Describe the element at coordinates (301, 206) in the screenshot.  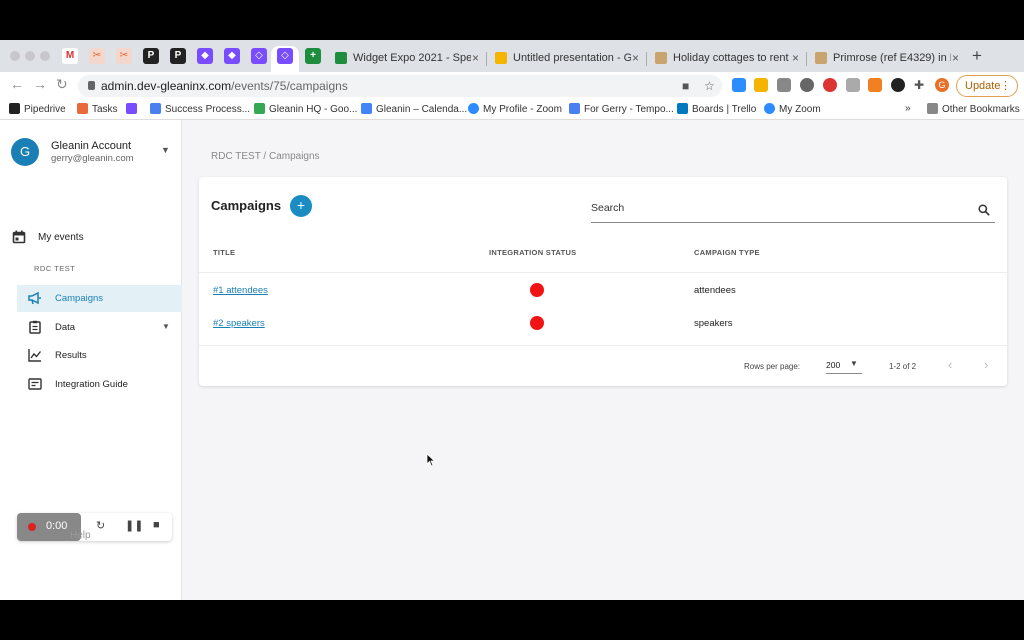
I see `add-campaign-button: +` at that location.